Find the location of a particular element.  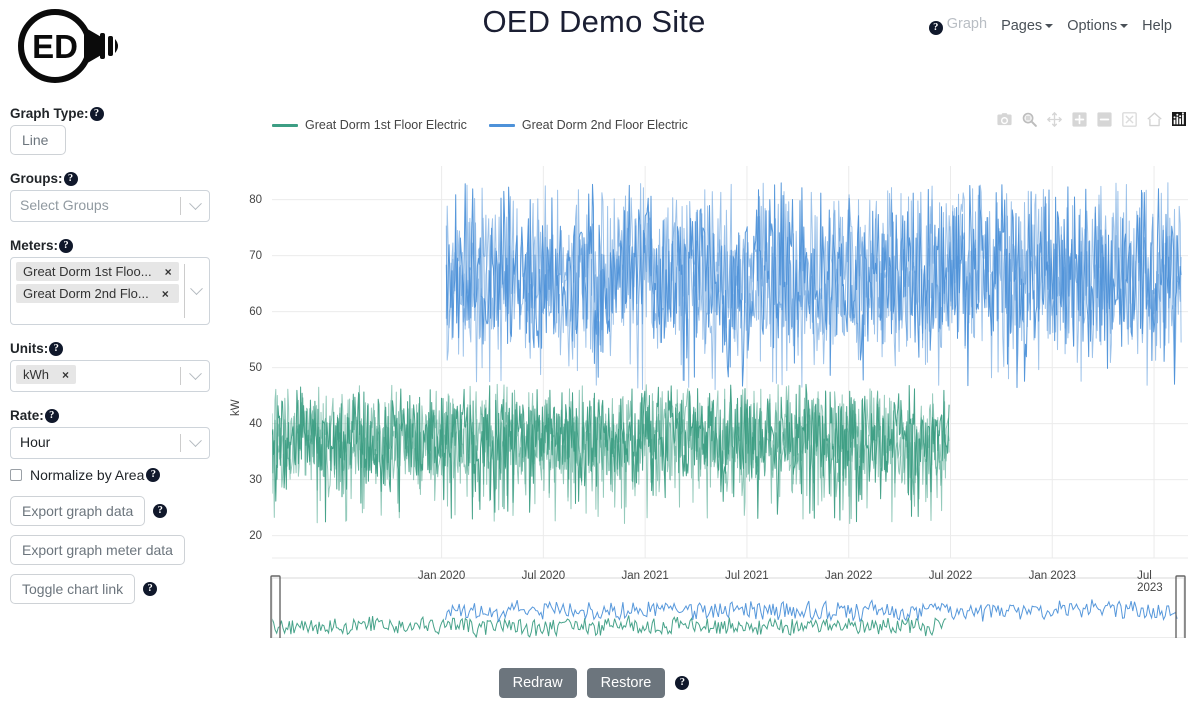

nav-item-options: Options is located at coordinates (1098, 25).